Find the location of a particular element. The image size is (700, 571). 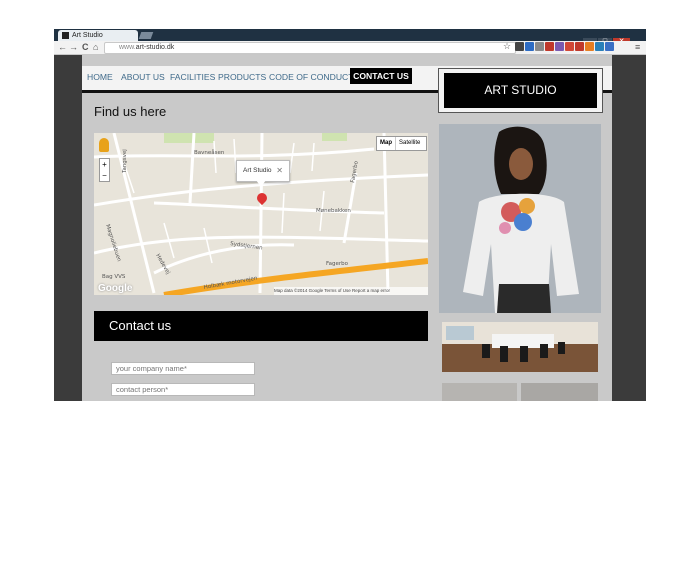

gmail-icon is located at coordinates (569, 46).